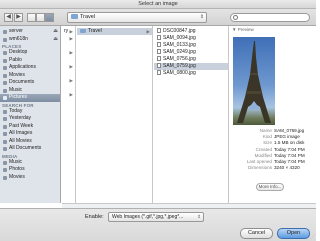 Image resolution: width=320 pixels, height=241 pixels. I want to click on folder-row: Travel ▶, so click(114, 31).